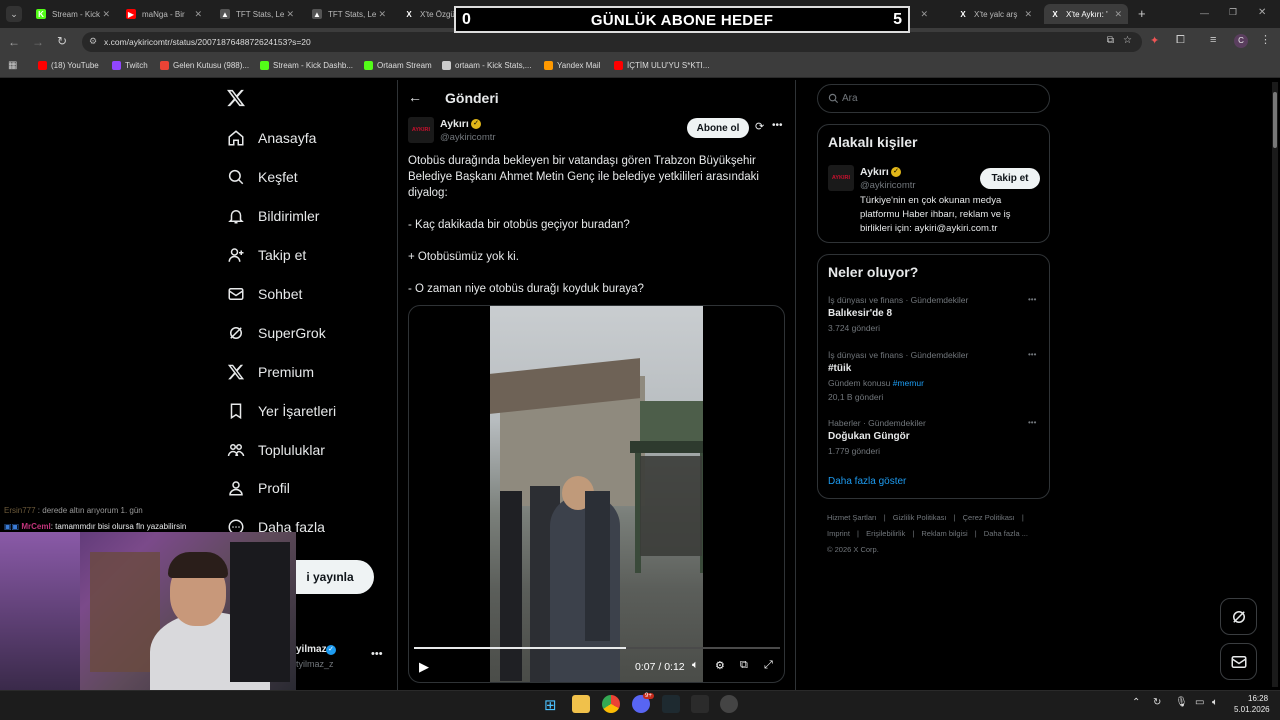 Image resolution: width=1280 pixels, height=720 pixels. Describe the element at coordinates (1181, 702) in the screenshot. I see `tray-mic-icon: 🎙︎` at that location.